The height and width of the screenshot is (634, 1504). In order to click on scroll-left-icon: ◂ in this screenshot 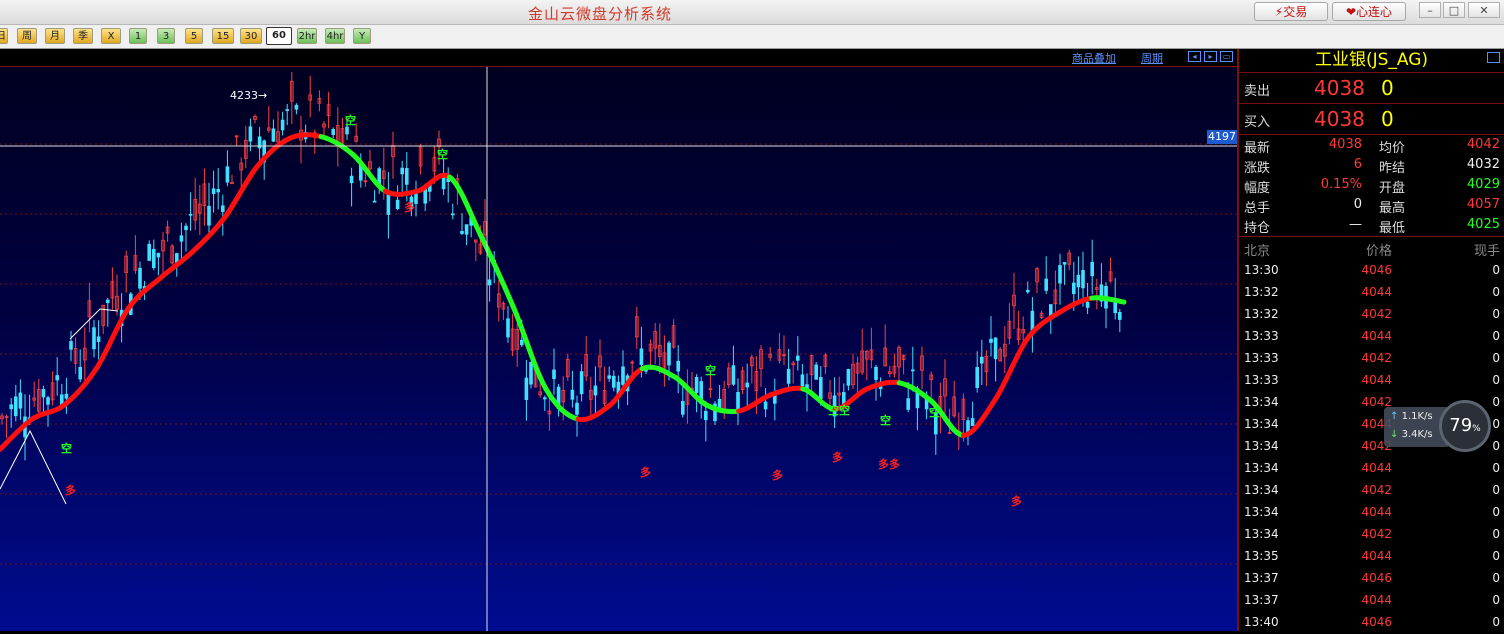, I will do `click(1194, 56)`.